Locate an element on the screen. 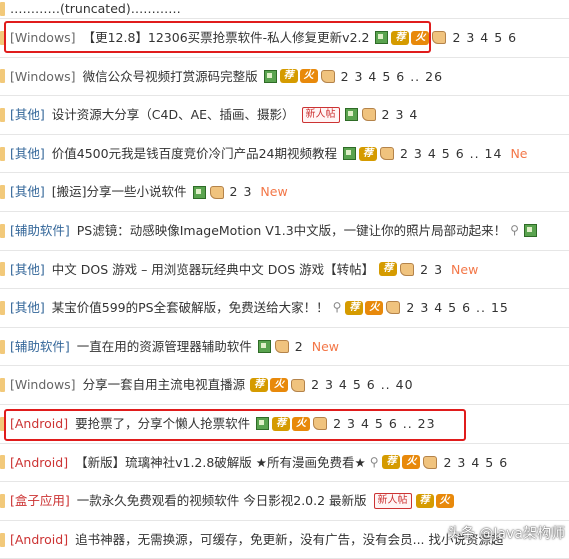 The width and height of the screenshot is (569, 559). page-links: 2 is located at coordinates (299, 347).